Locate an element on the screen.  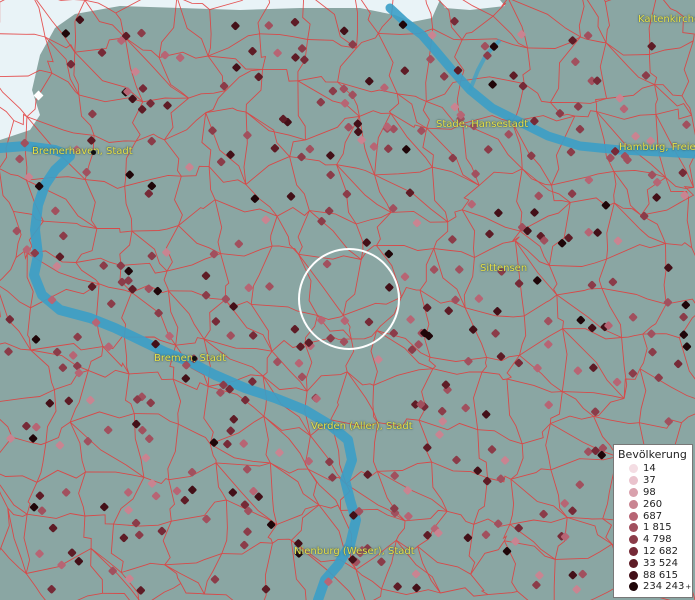
city-label-sittensen: Sittensen is located at coordinates (504, 268).